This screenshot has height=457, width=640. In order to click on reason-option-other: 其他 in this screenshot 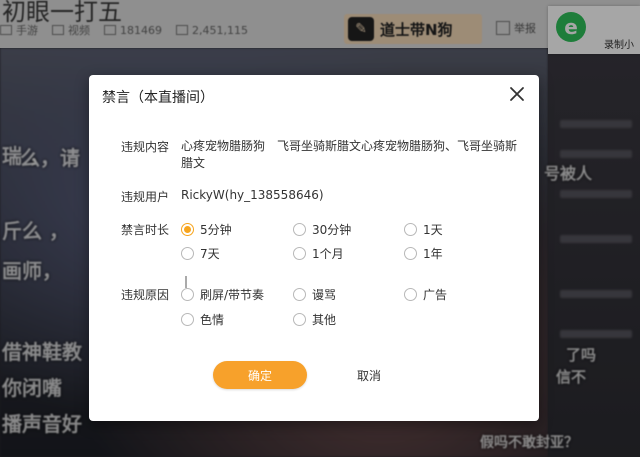, I will do `click(314, 319)`.